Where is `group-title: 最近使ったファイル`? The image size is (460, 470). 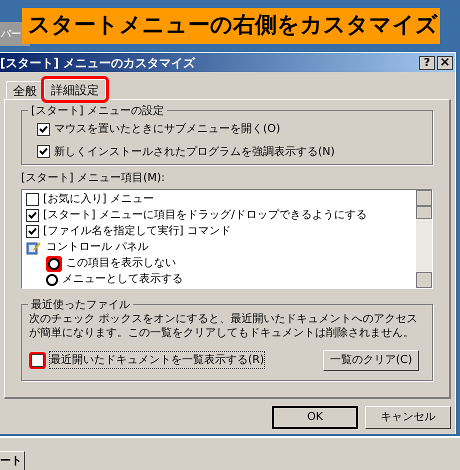
group-title: 最近使ったファイル is located at coordinates (80, 304).